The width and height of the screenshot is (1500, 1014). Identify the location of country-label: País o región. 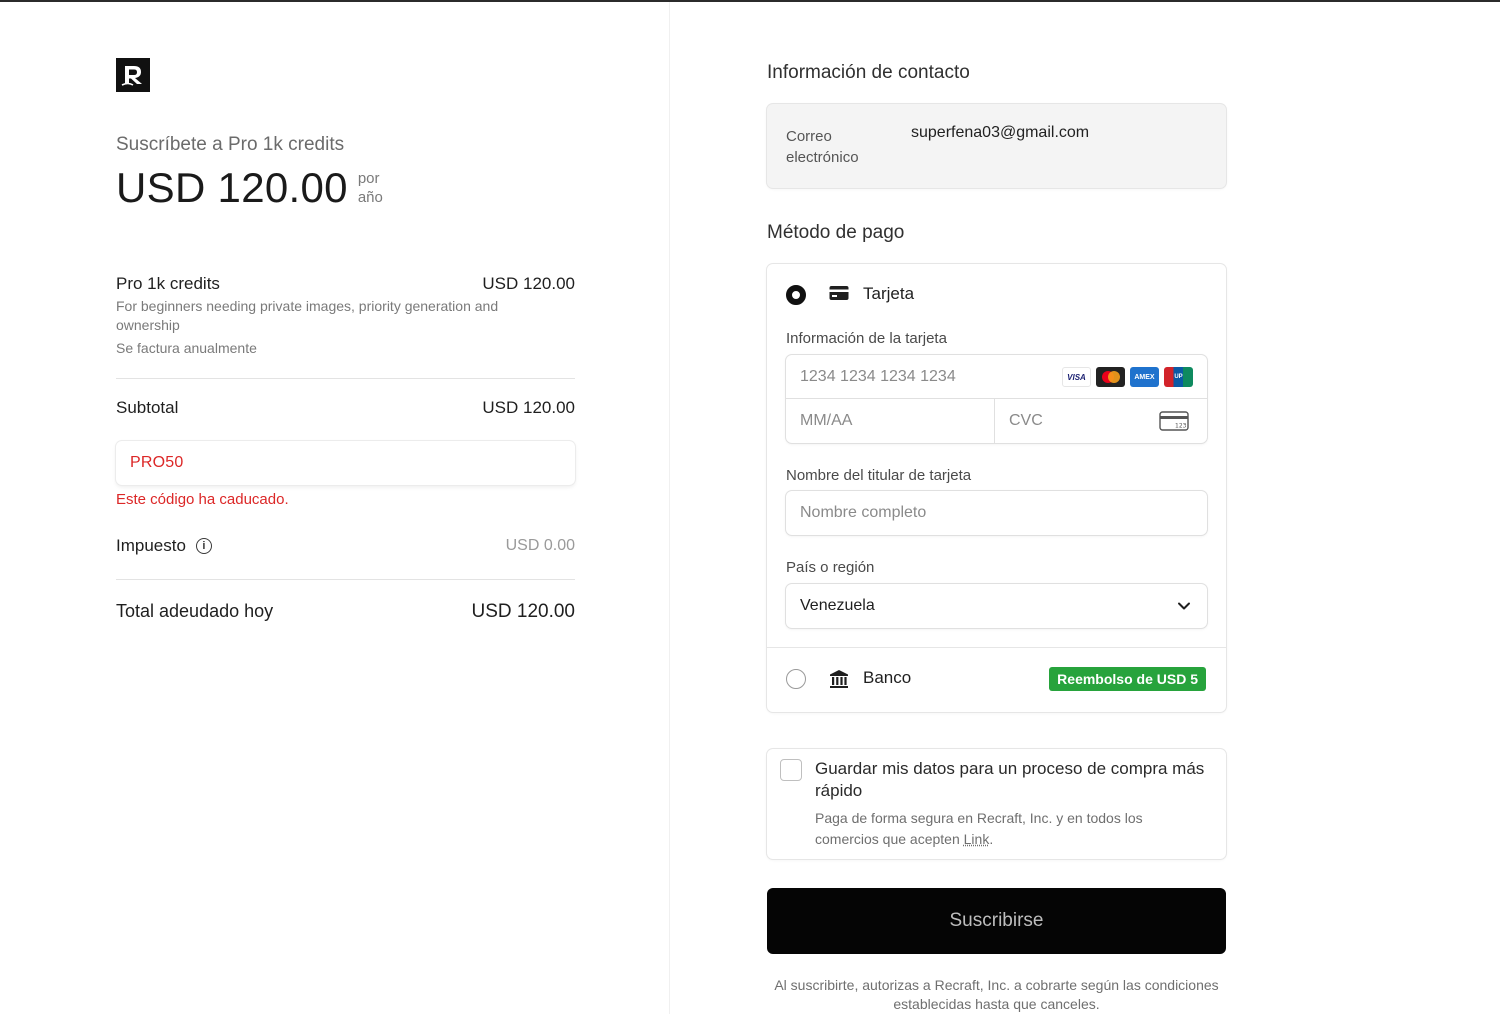
(830, 567).